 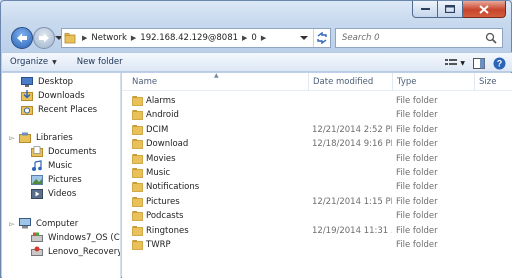 I want to click on nav-item-recent-places: Recent Places, so click(x=58, y=109).